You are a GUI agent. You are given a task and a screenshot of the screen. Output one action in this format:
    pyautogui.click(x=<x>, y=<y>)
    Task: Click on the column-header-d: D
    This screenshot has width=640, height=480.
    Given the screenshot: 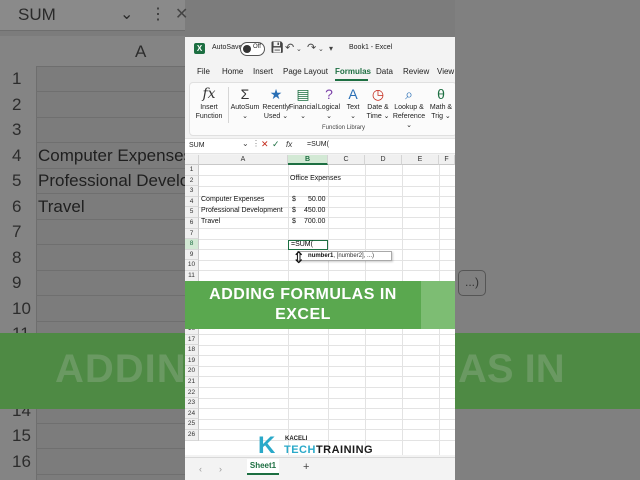 What is the action you would take?
    pyautogui.click(x=383, y=160)
    